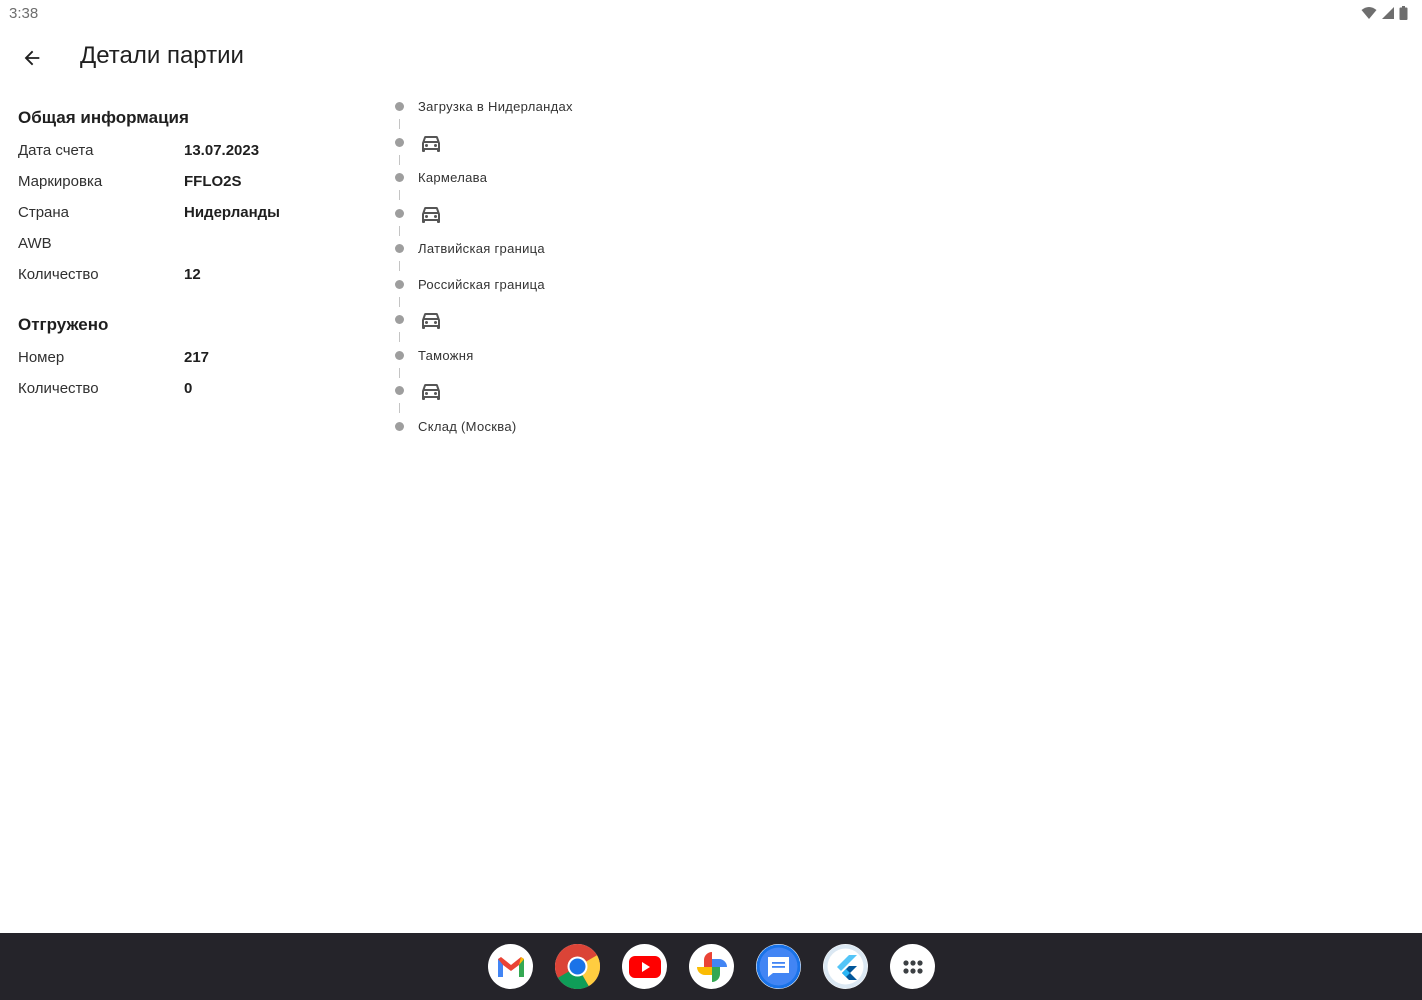 This screenshot has width=1422, height=1000. I want to click on chrome-app-button, so click(577, 966).